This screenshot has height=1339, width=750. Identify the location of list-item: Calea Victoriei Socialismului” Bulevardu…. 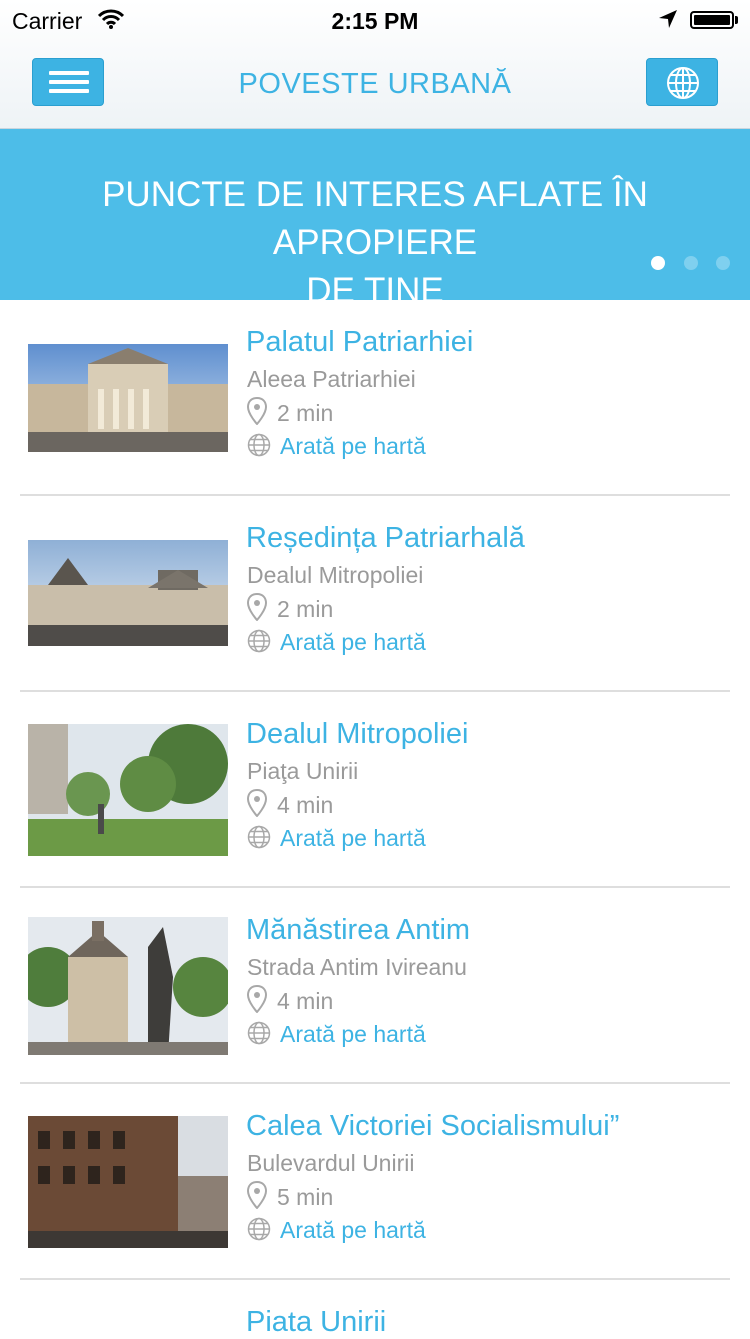
(375, 1182).